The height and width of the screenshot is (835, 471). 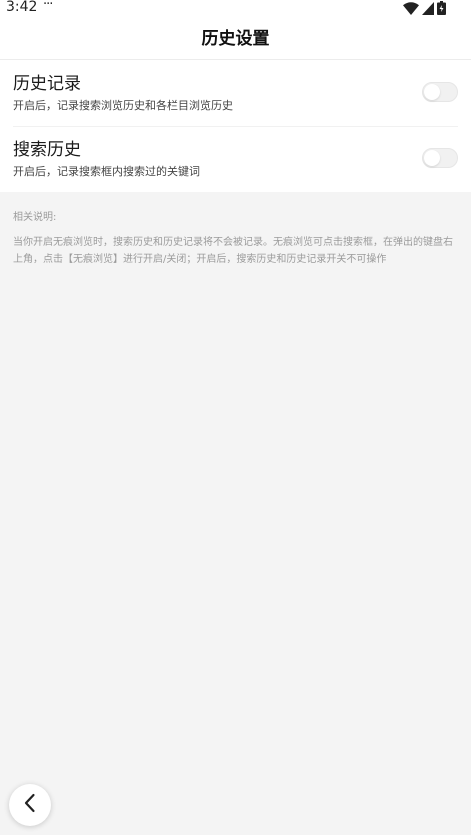 I want to click on status-icons, so click(x=424, y=8).